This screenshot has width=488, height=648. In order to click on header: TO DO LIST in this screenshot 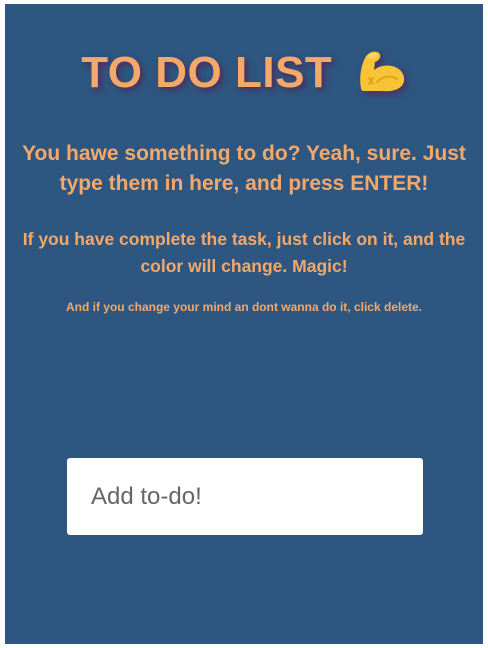, I will do `click(244, 73)`.